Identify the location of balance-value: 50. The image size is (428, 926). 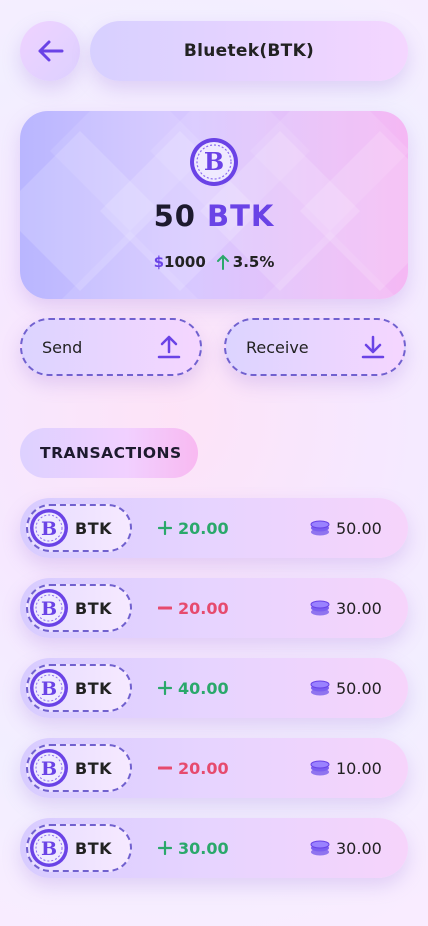
(174, 216).